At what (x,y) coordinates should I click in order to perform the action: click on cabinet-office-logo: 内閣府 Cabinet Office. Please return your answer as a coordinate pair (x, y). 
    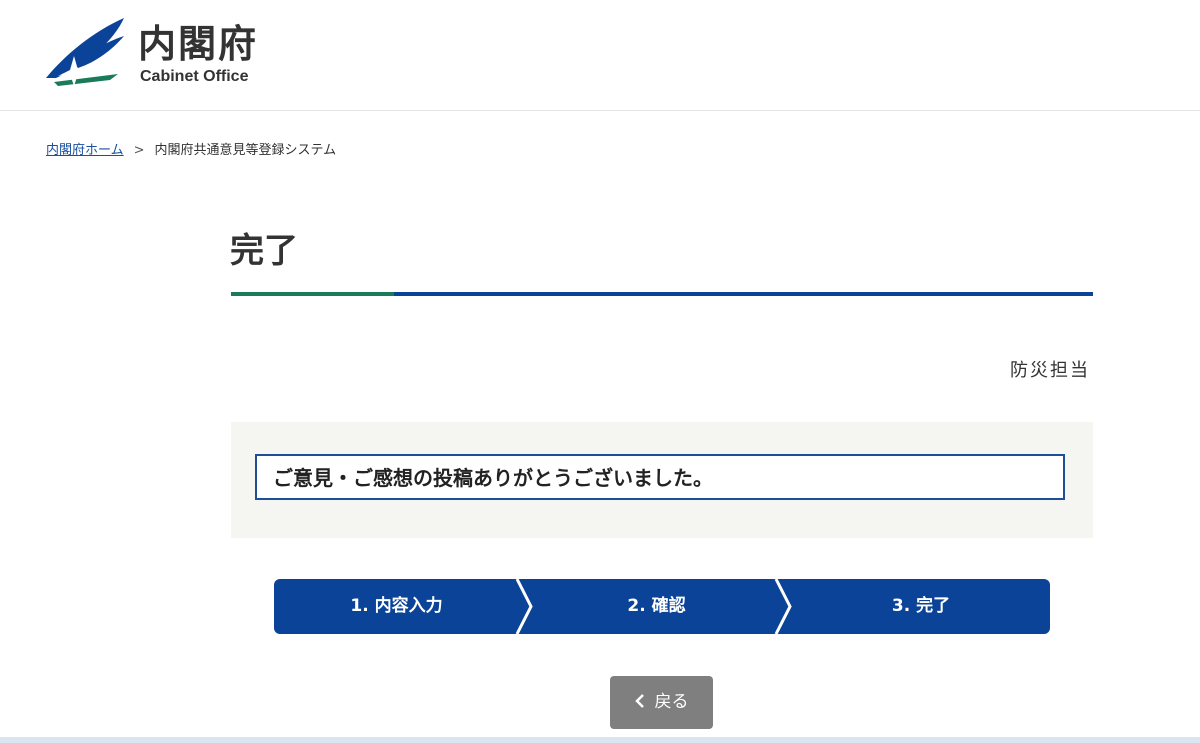
    Looking at the image, I should click on (164, 54).